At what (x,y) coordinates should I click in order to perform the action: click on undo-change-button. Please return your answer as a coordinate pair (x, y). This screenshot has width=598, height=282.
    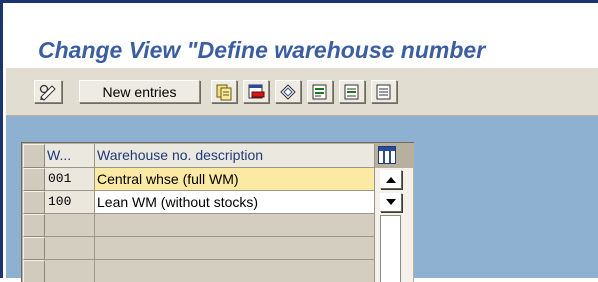
    Looking at the image, I should click on (288, 91).